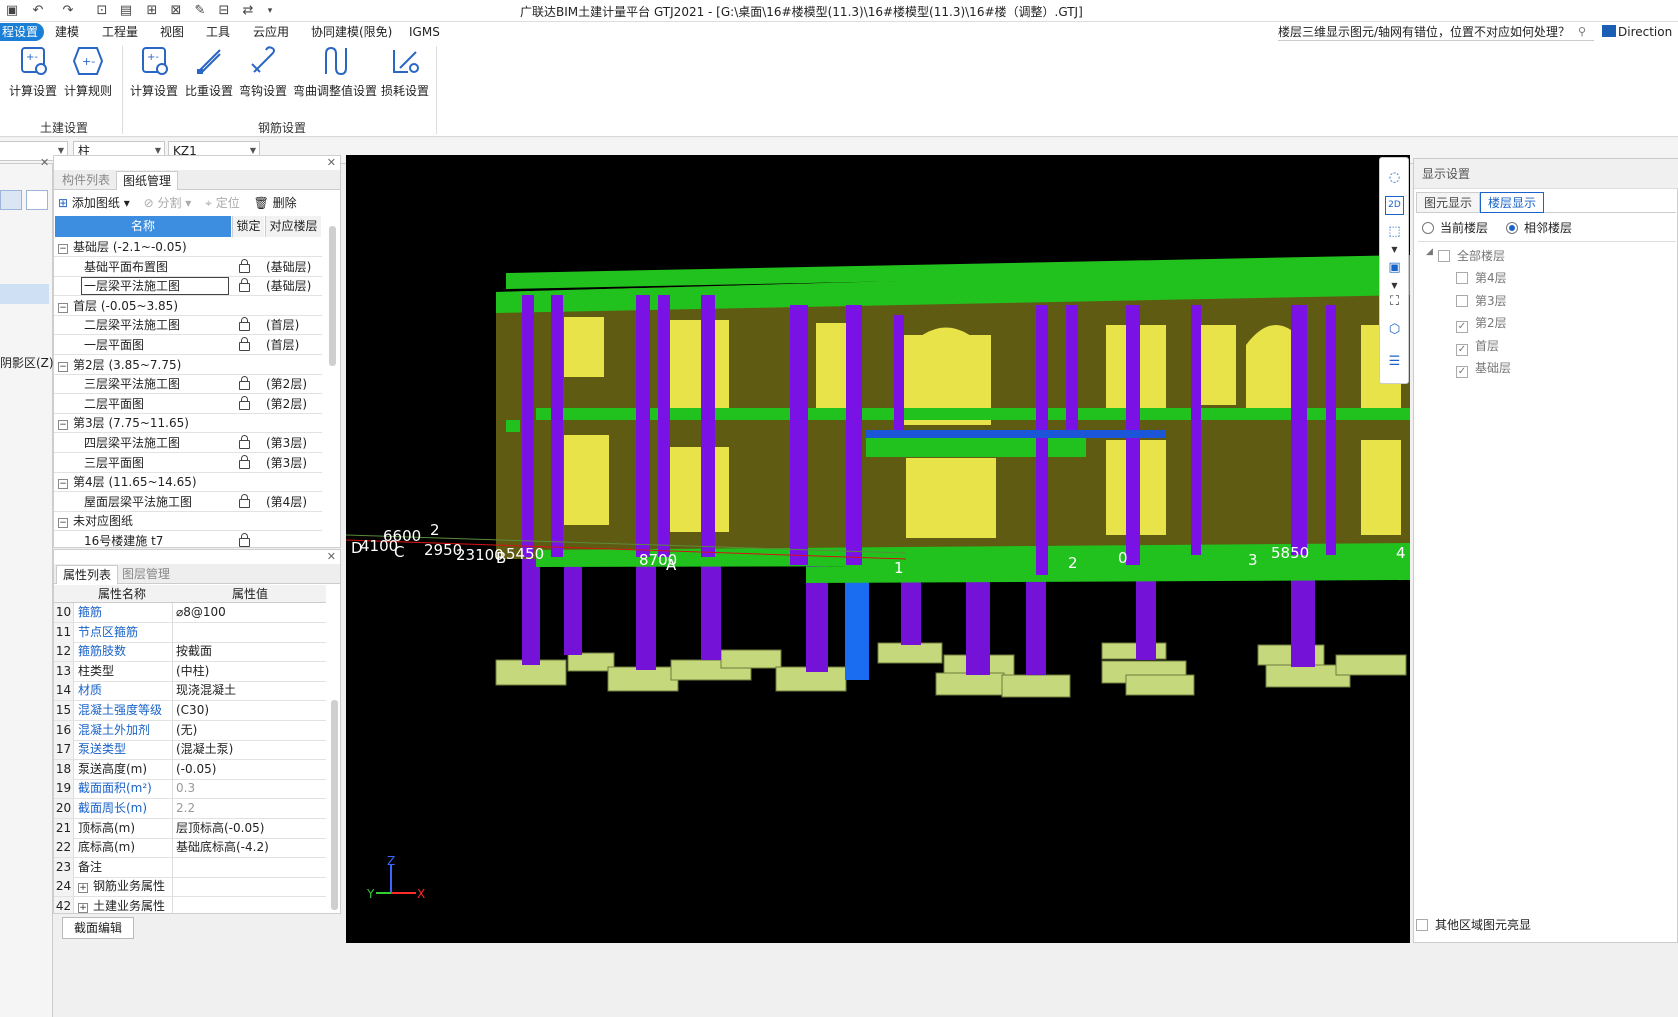 Image resolution: width=1678 pixels, height=1017 pixels. Describe the element at coordinates (12, 11) in the screenshot. I see `save-icon: ▣` at that location.